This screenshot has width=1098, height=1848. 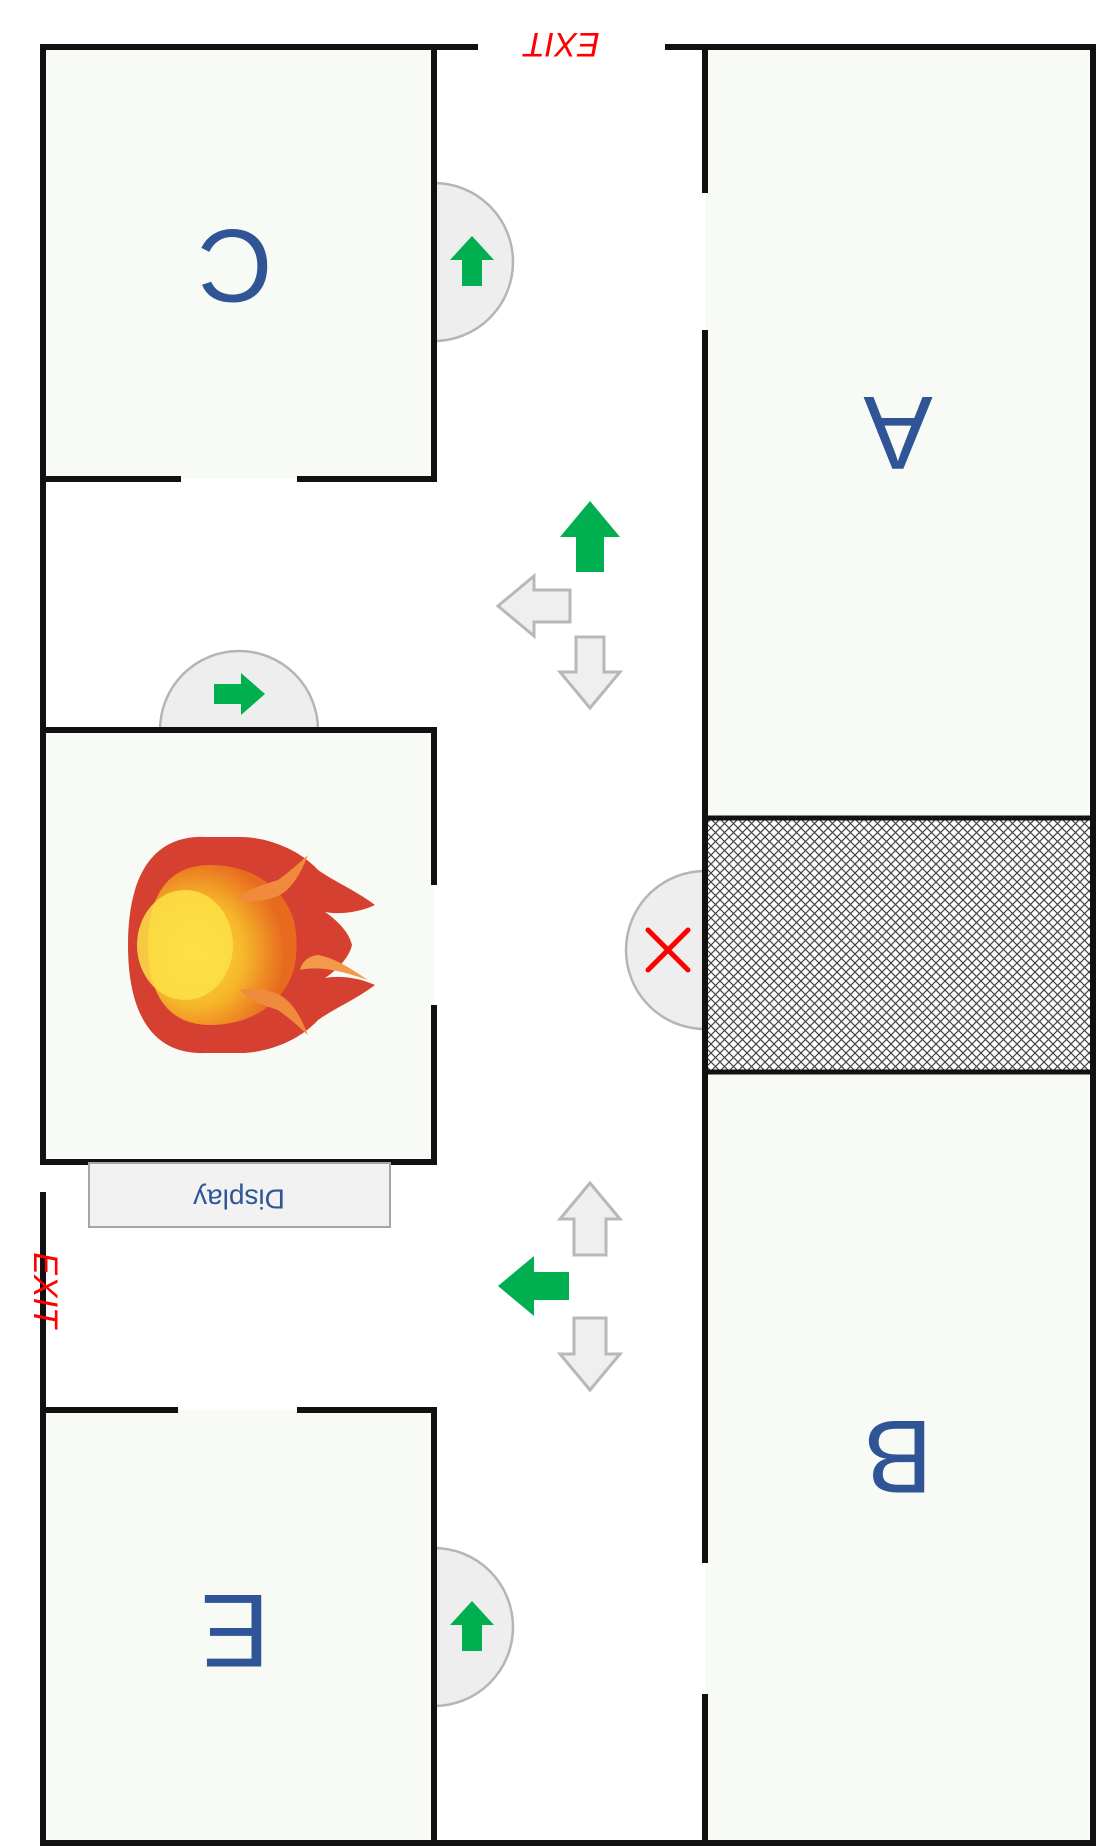 I want to click on display-label: Display, so click(x=239, y=1199).